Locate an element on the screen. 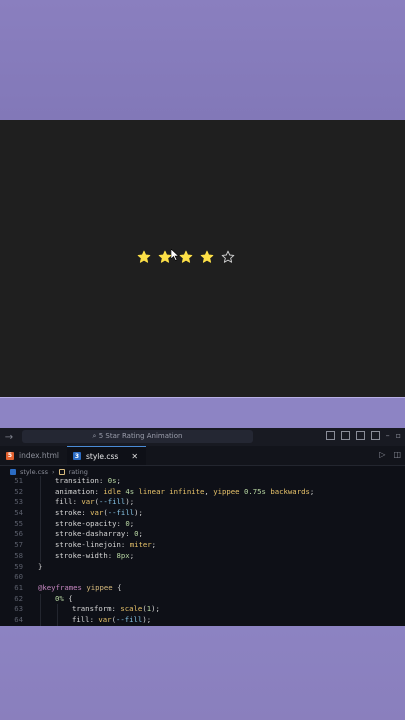 The image size is (405, 720). line-number: 64 is located at coordinates (18, 619).